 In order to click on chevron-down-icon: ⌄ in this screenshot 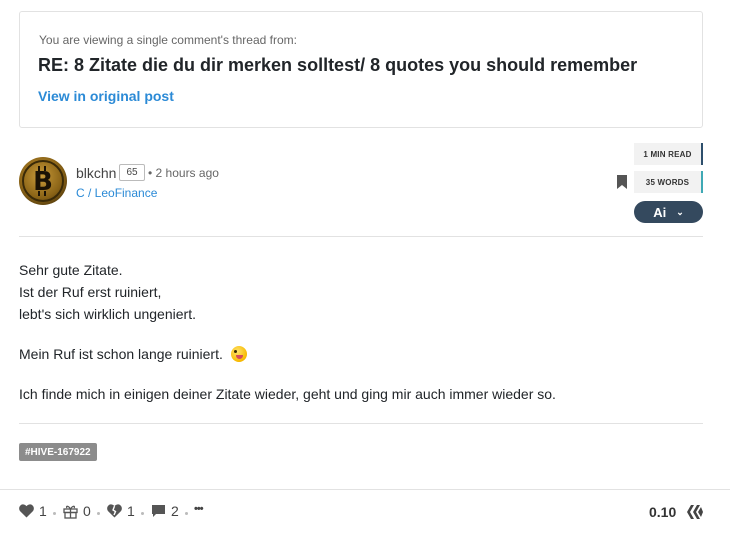, I will do `click(680, 211)`.